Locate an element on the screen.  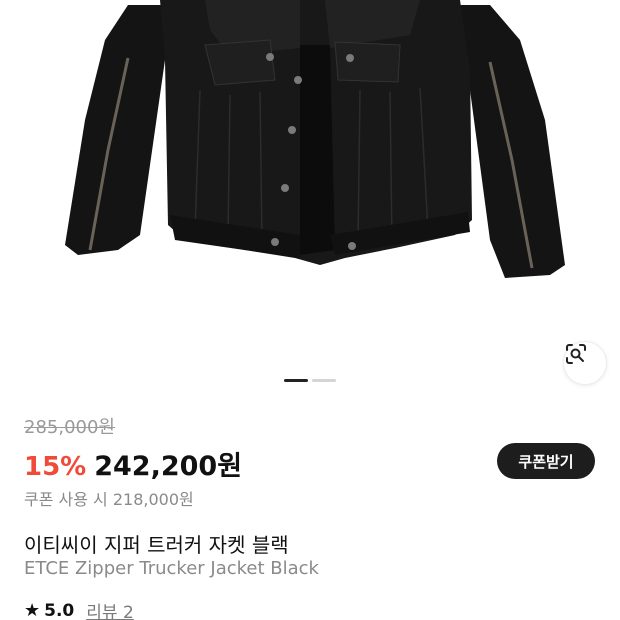
rating-row: ★ 5.0 리뷰 2 is located at coordinates (79, 609).